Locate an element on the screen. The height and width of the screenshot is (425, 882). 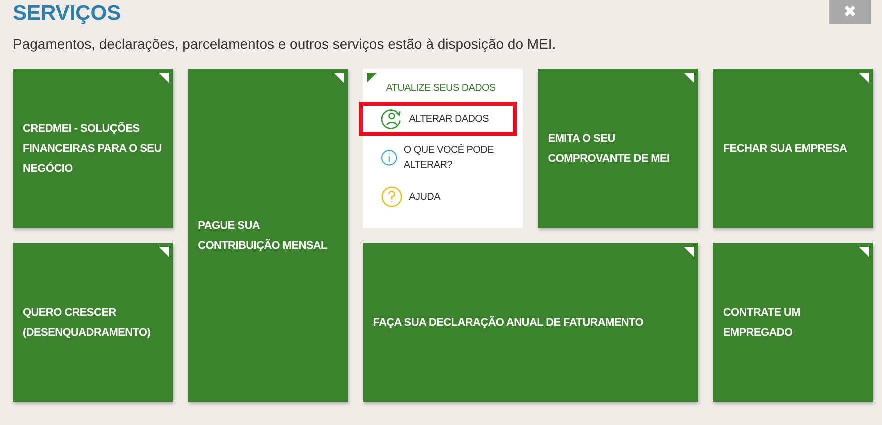
panel-title: ATUALIZE SEUS DADOS is located at coordinates (441, 88).